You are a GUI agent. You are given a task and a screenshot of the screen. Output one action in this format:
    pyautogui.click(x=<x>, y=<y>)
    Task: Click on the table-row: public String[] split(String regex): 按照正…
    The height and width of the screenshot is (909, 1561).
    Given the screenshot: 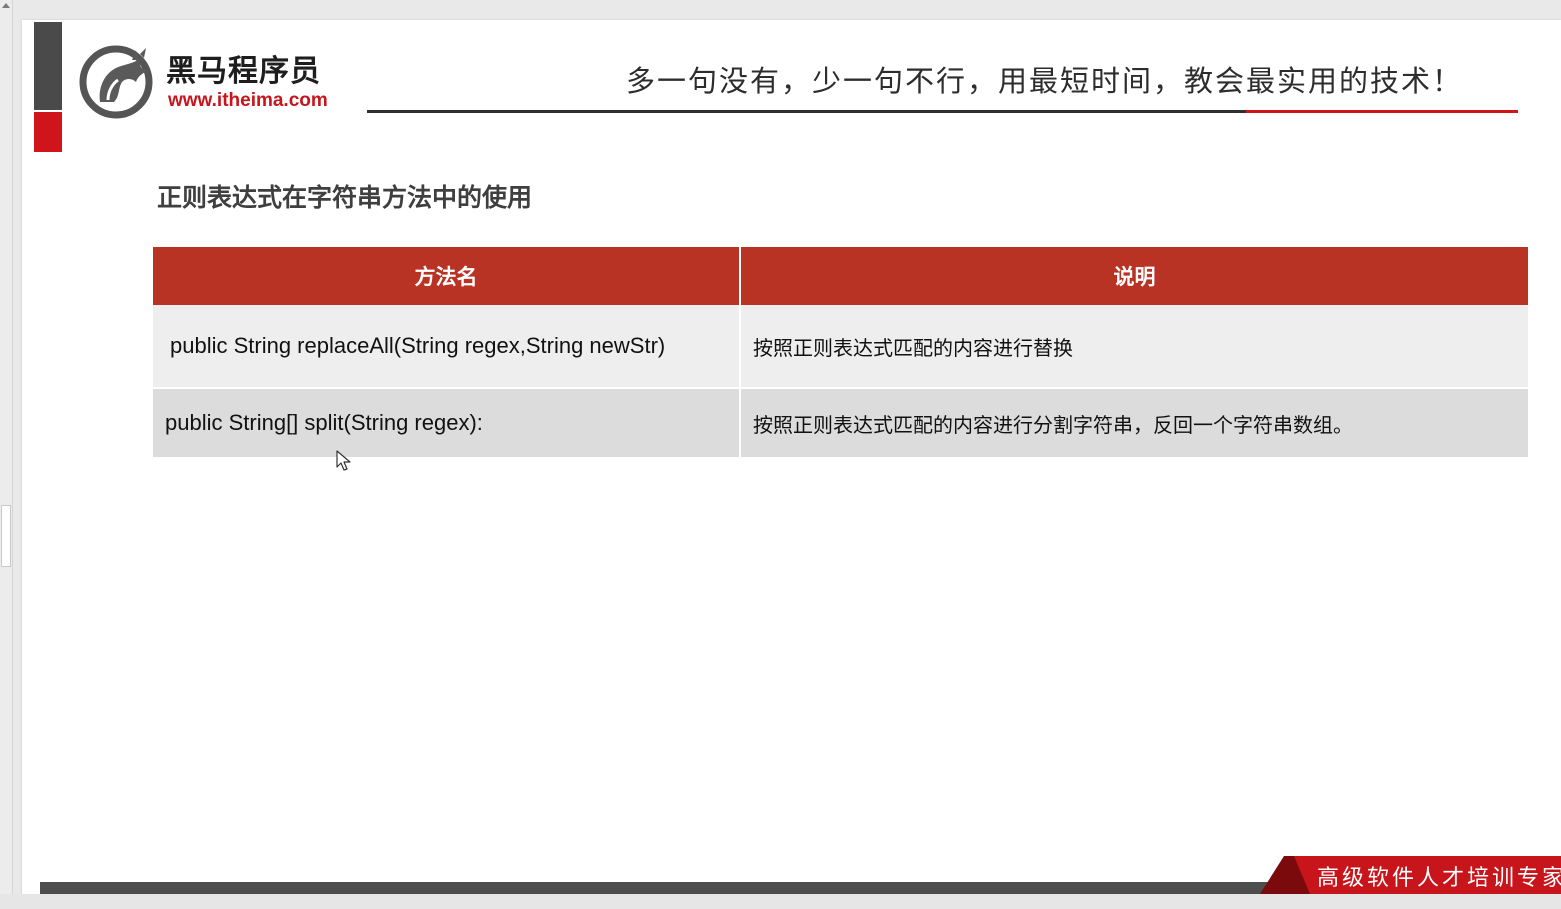 What is the action you would take?
    pyautogui.click(x=840, y=422)
    